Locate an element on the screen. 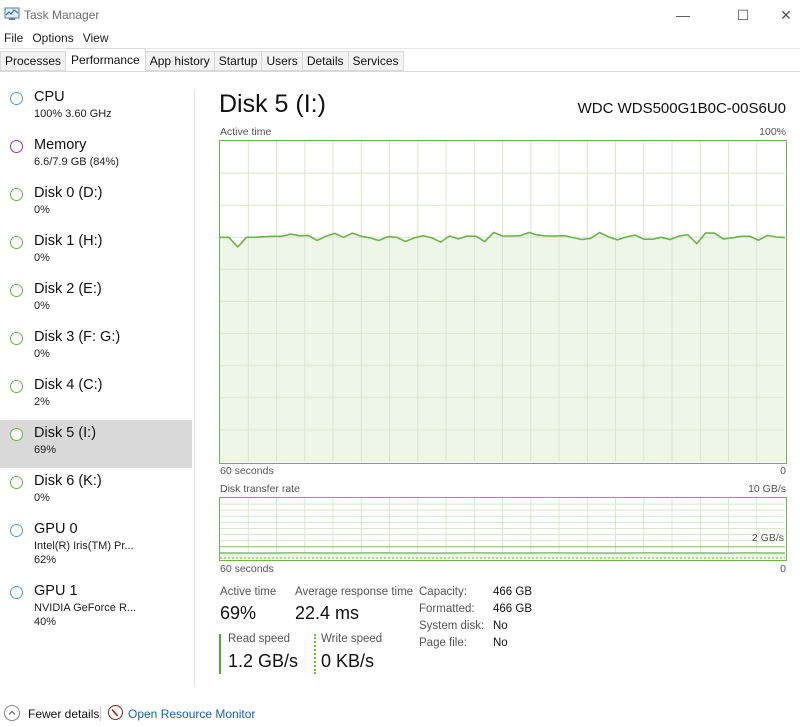 The height and width of the screenshot is (727, 800). sidebar-item-usage: 40% is located at coordinates (45, 622).